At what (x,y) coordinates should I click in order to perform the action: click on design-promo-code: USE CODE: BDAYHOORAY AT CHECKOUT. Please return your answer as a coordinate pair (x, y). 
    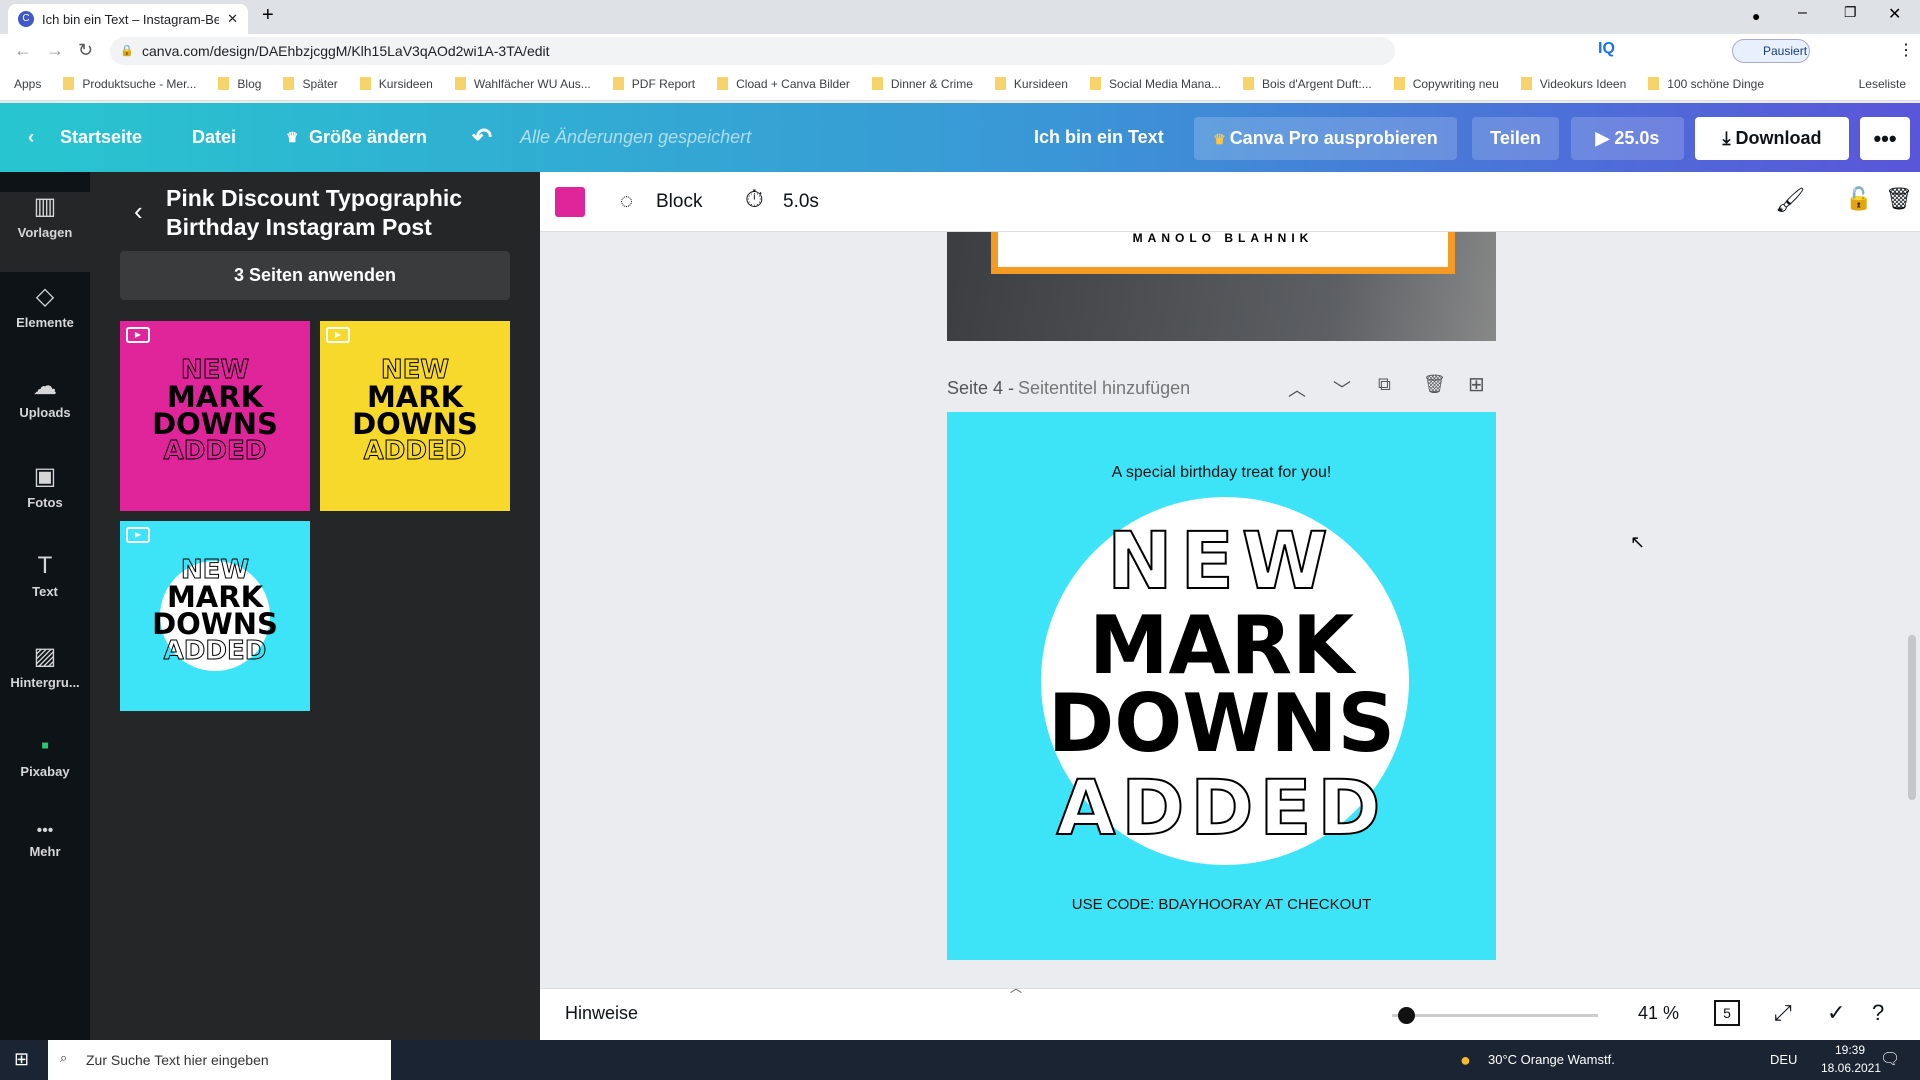
    Looking at the image, I should click on (1221, 904).